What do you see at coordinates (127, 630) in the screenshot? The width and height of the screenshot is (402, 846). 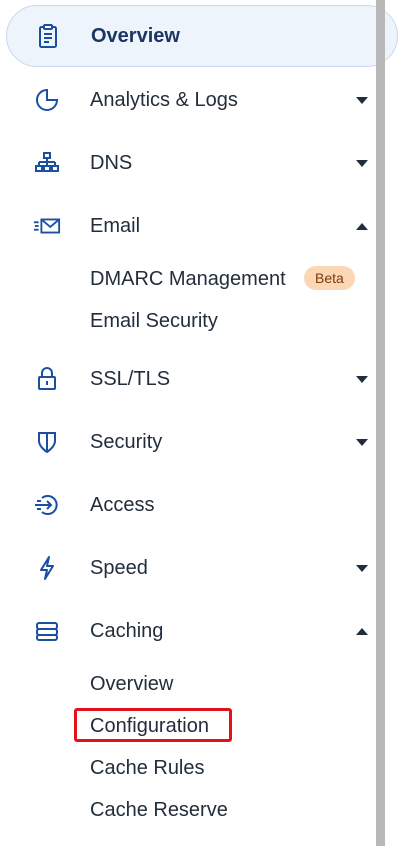 I see `nav-item-label: Caching` at bounding box center [127, 630].